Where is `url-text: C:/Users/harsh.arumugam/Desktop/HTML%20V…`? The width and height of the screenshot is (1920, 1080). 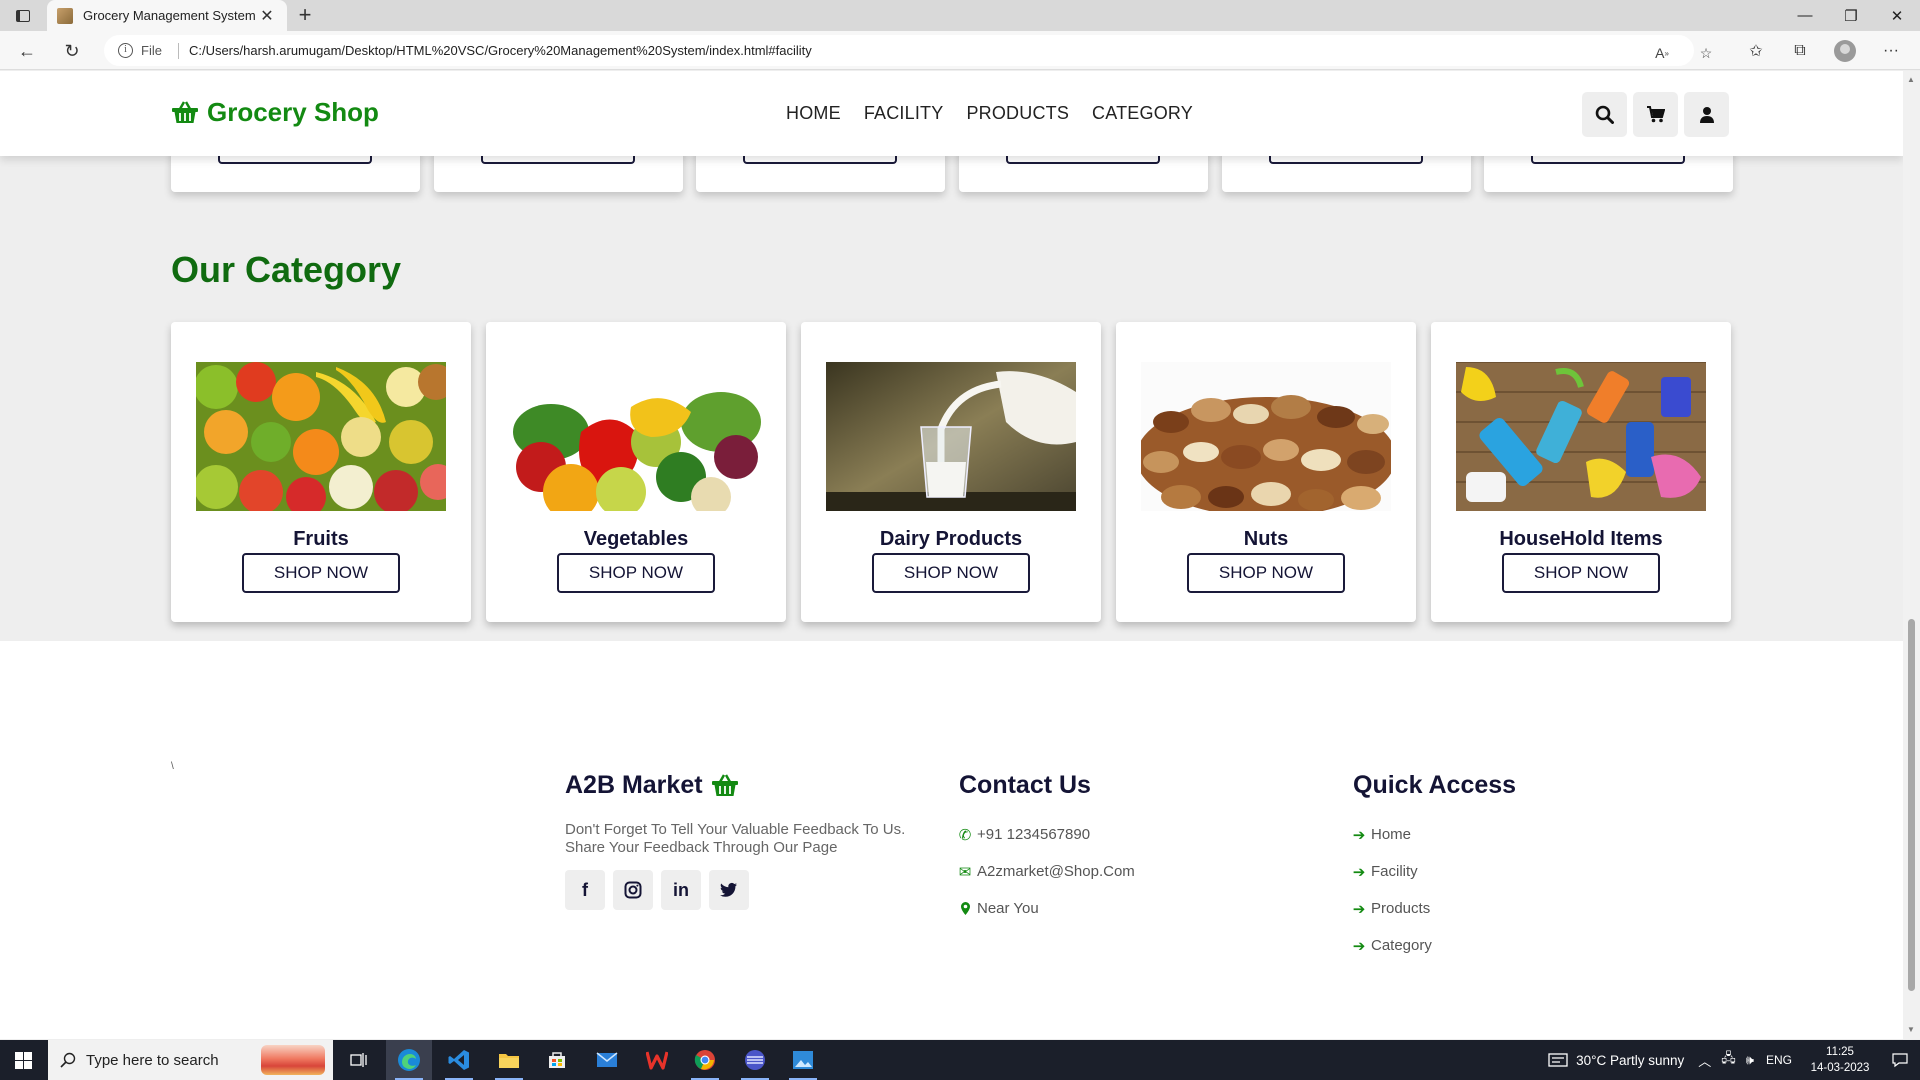 url-text: C:/Users/harsh.arumugam/Desktop/HTML%20V… is located at coordinates (500, 50).